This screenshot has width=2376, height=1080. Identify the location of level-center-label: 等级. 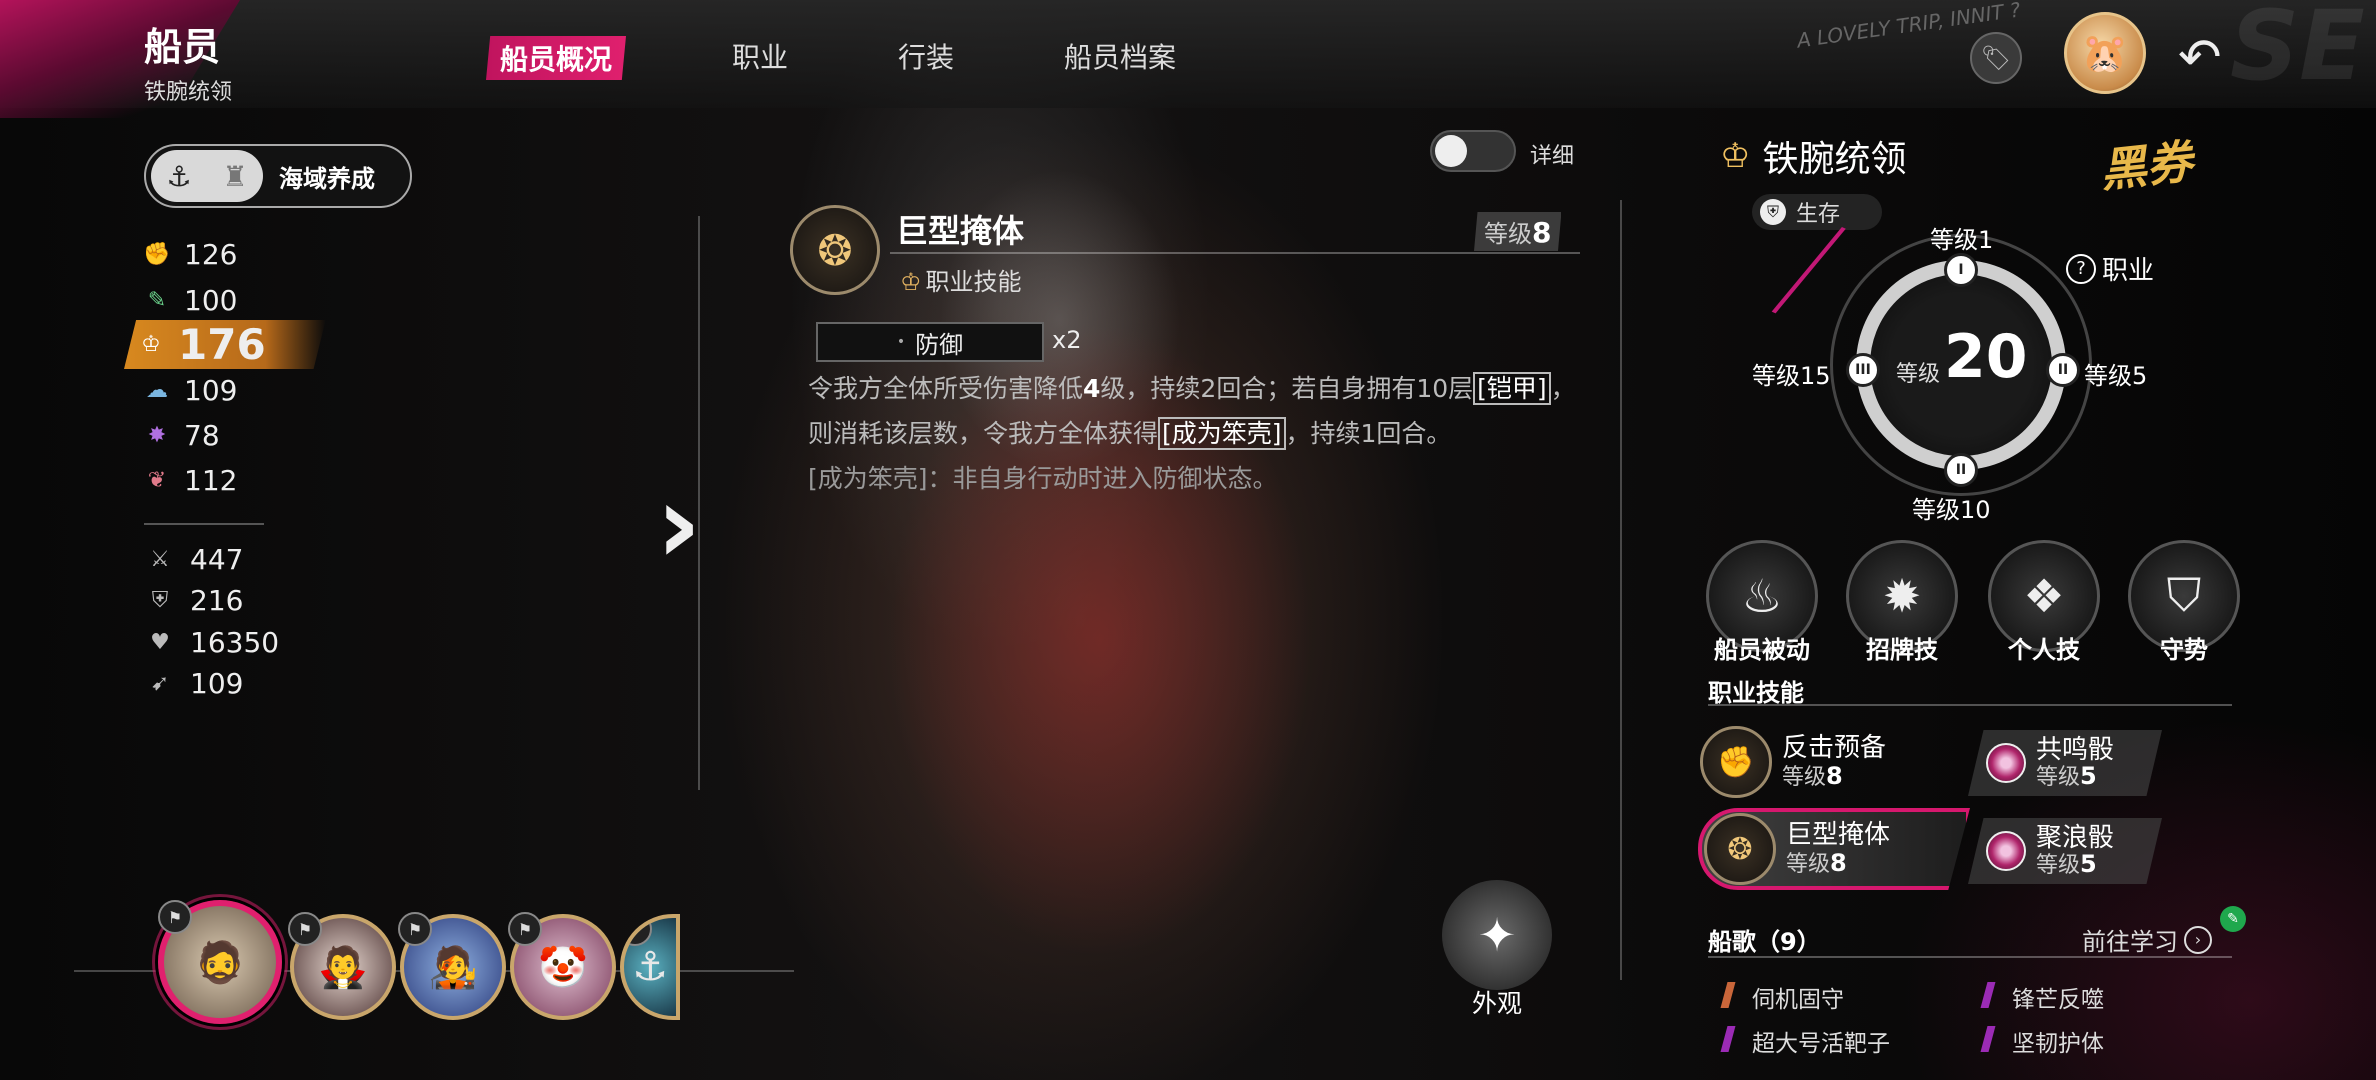
(1918, 374).